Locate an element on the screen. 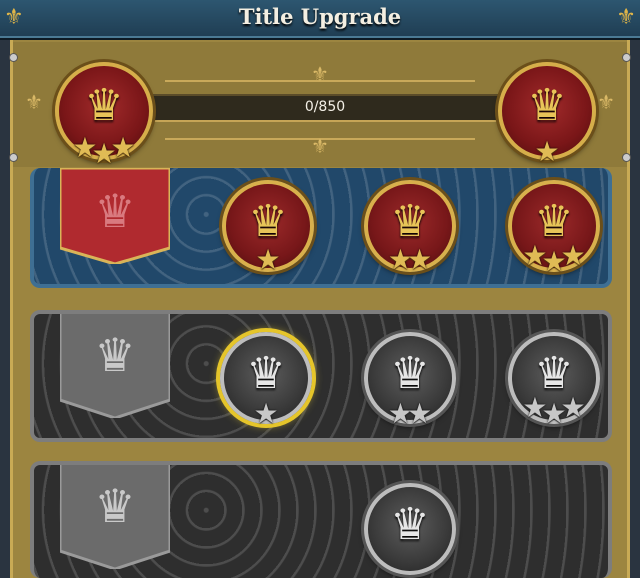 Image resolution: width=640 pixels, height=578 pixels. progress-bar: 0/850 is located at coordinates (325, 108).